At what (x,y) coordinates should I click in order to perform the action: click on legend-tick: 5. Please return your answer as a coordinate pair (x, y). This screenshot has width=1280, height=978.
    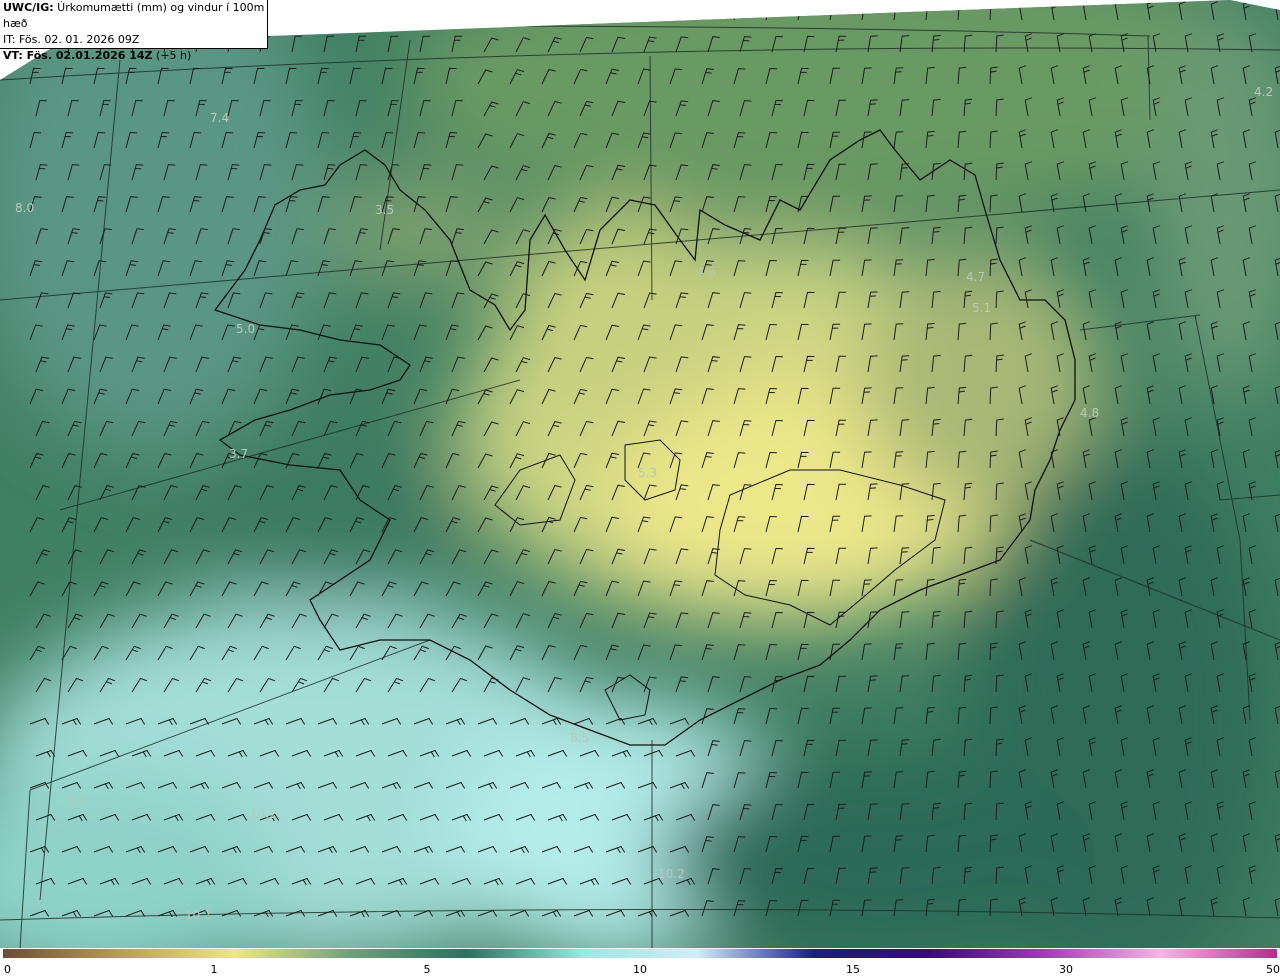
    Looking at the image, I should click on (427, 969).